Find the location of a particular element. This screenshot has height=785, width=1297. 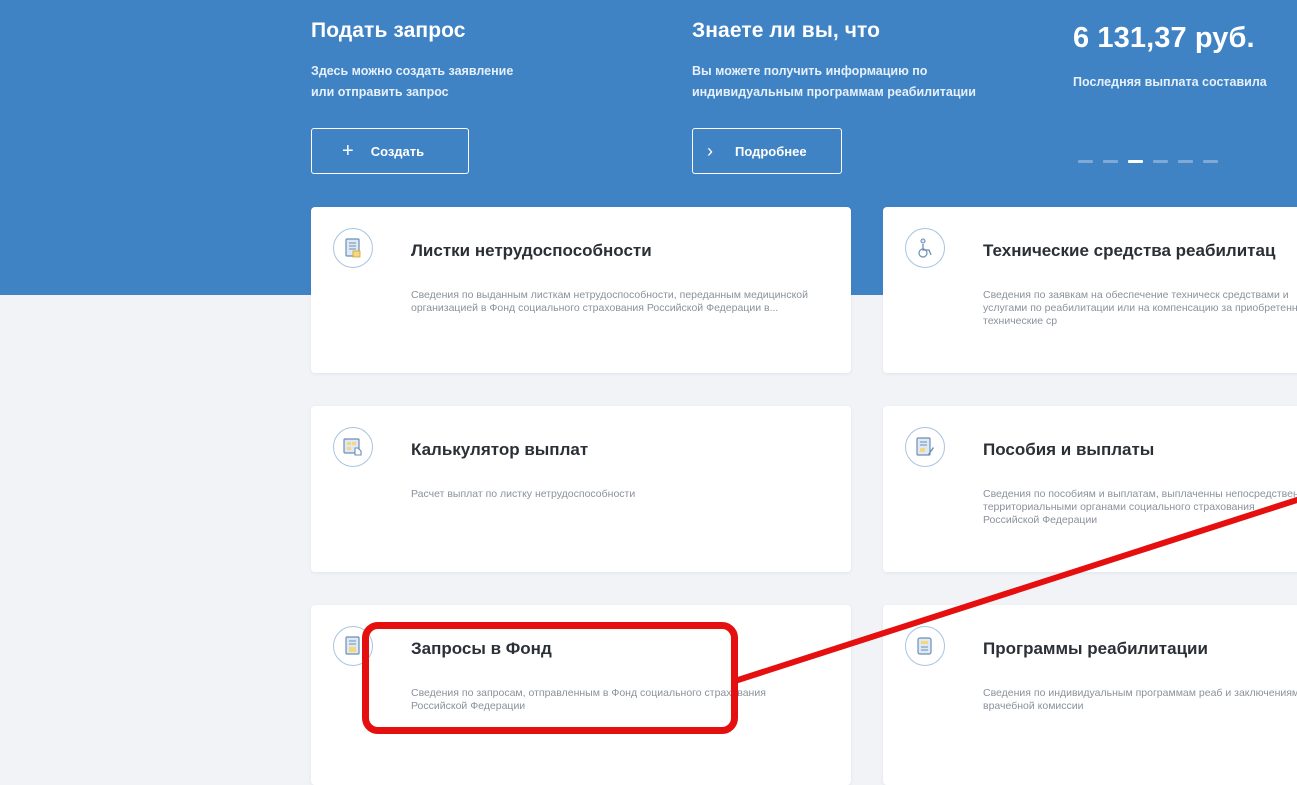

create-button-label: Создать is located at coordinates (397, 151).